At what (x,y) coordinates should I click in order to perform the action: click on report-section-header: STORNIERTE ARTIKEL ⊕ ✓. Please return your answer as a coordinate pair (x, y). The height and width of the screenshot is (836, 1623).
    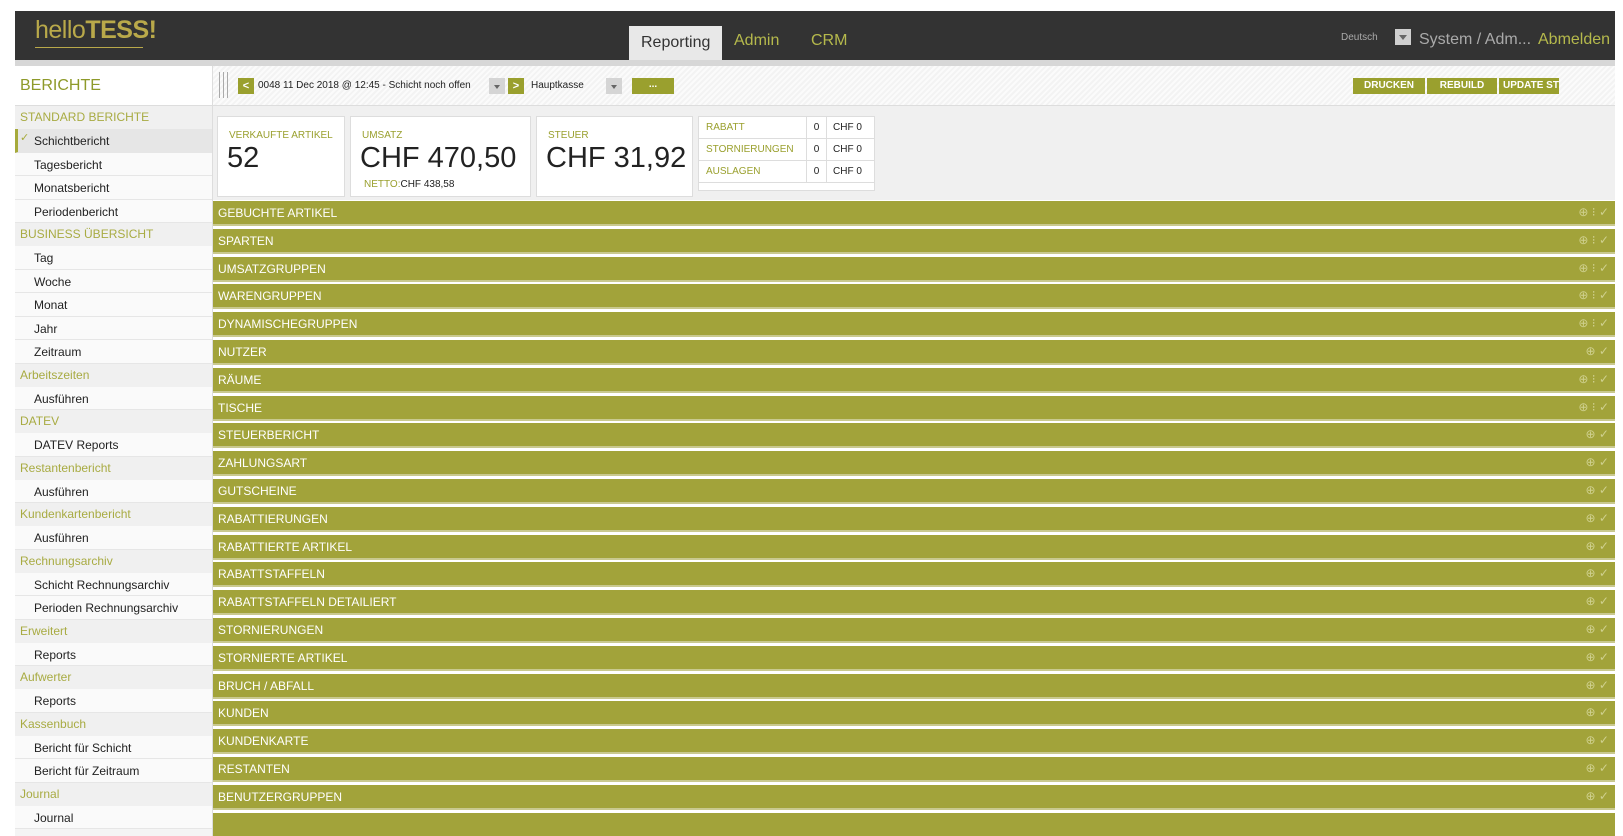
    Looking at the image, I should click on (914, 658).